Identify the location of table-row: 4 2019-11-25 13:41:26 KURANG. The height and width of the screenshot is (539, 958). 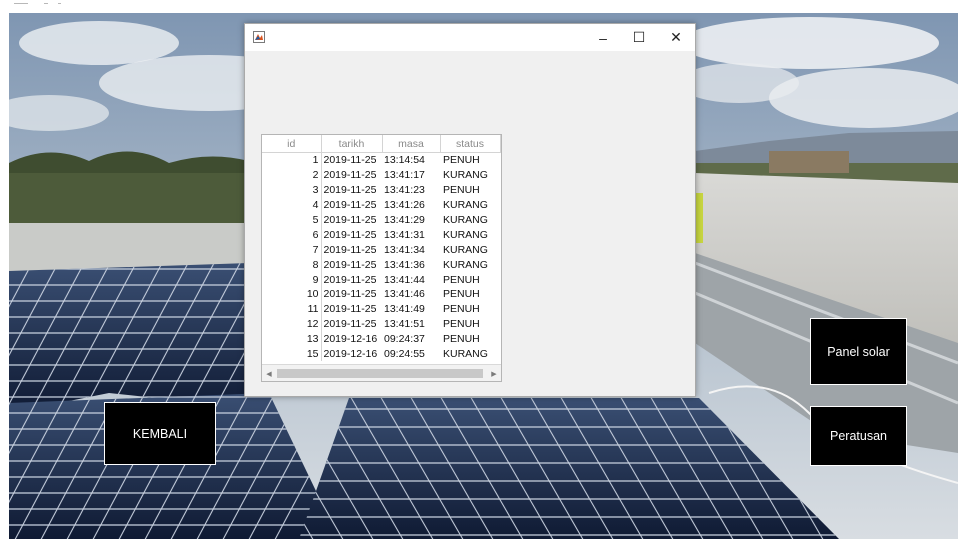
(381, 205).